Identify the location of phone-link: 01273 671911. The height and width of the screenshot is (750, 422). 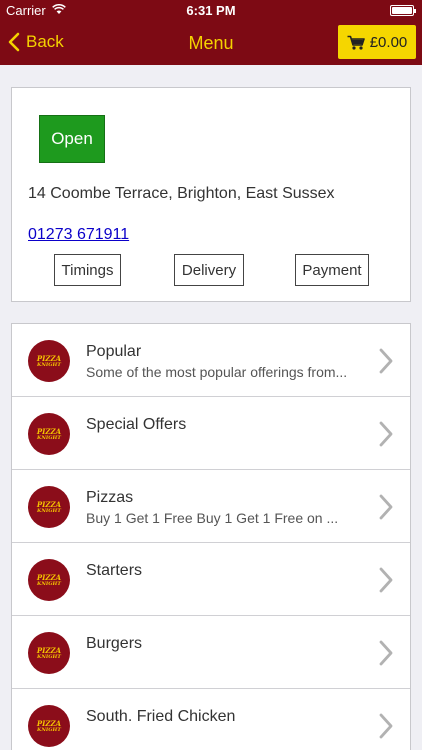
(78, 235).